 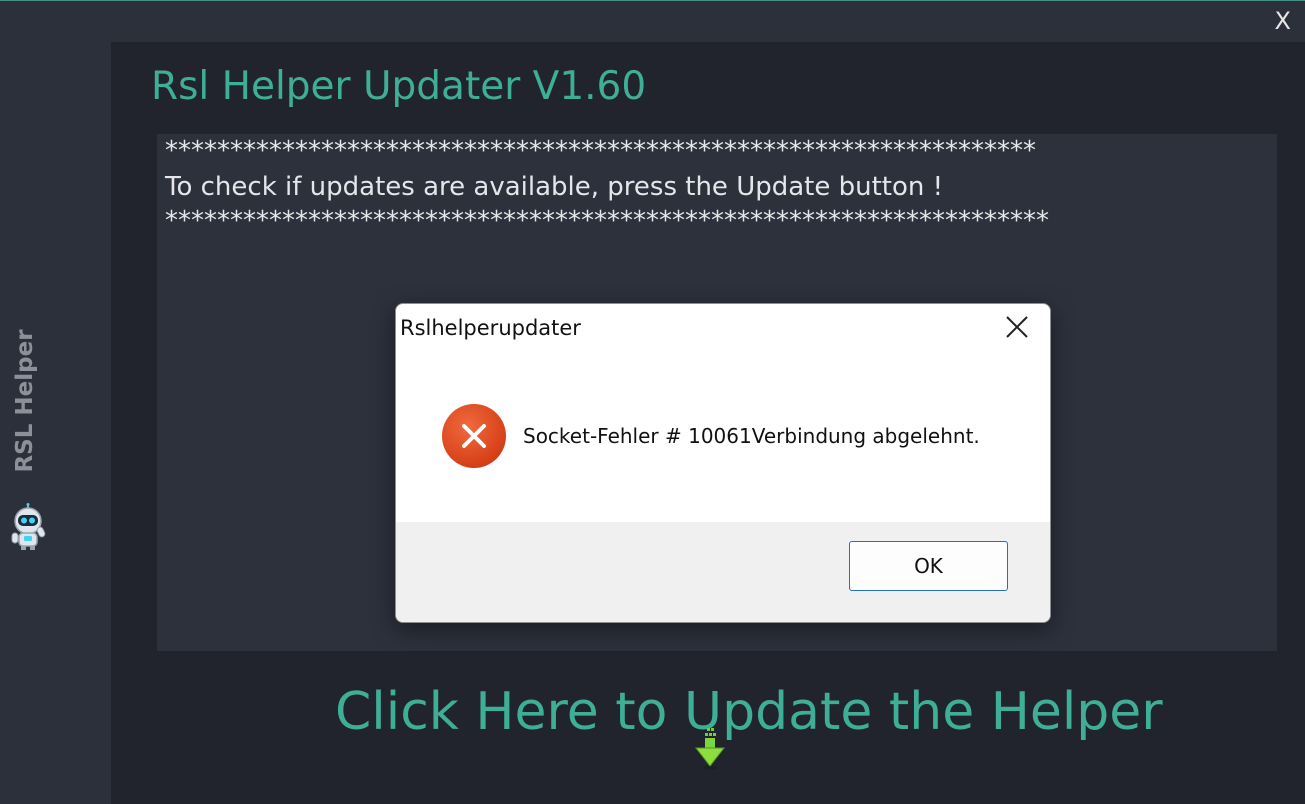 I want to click on dialog-title: Rslhelperupdater, so click(x=490, y=328).